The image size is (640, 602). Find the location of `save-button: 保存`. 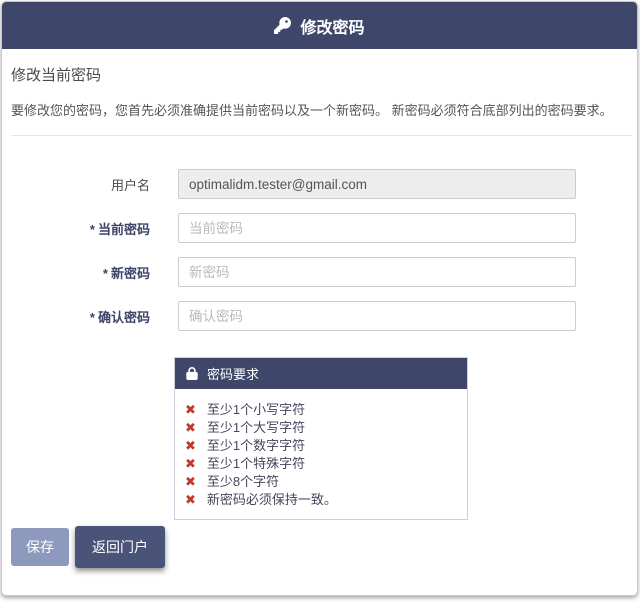

save-button: 保存 is located at coordinates (40, 547).